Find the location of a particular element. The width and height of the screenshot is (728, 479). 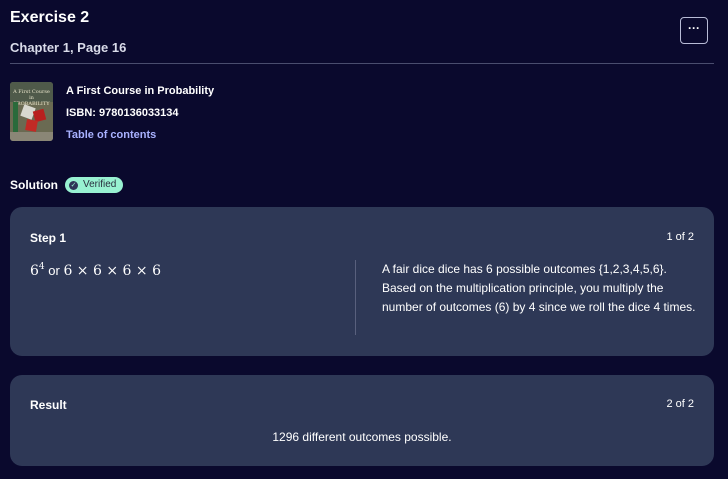

math-or: or is located at coordinates (54, 270).